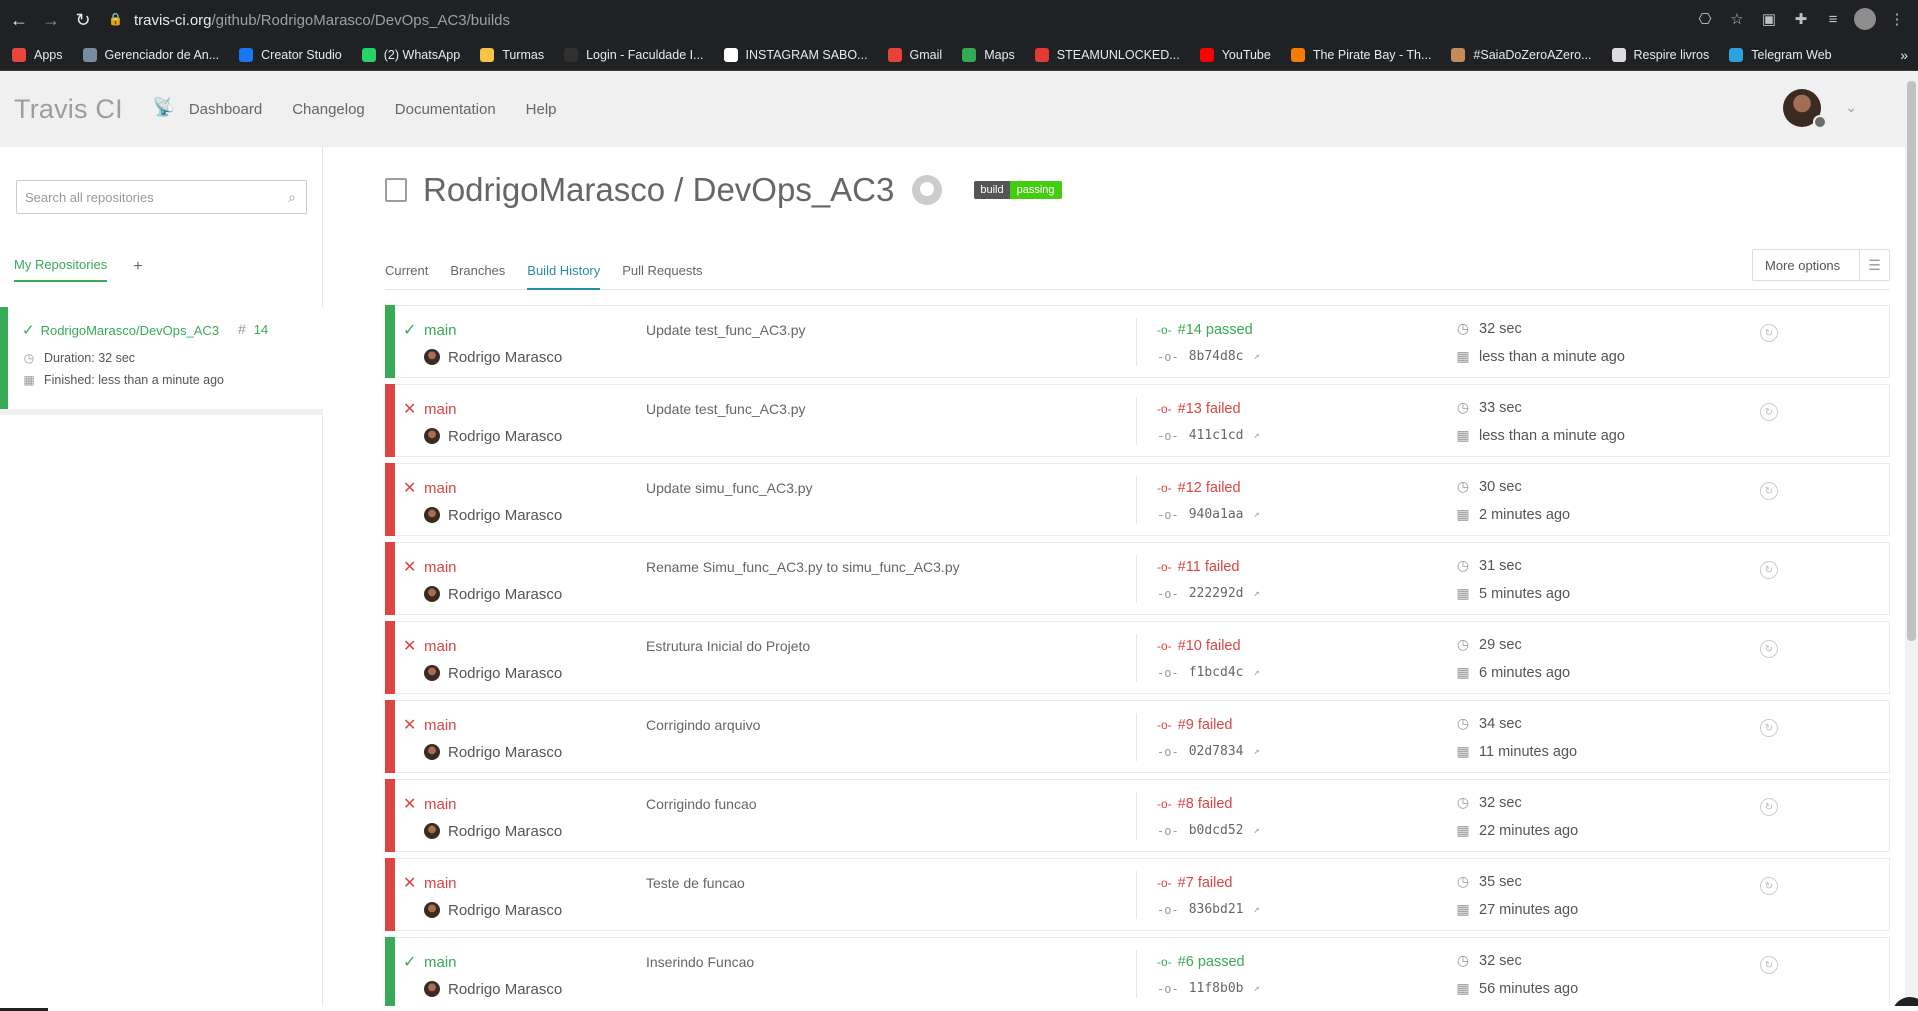 This screenshot has width=1918, height=1011. Describe the element at coordinates (1769, 19) in the screenshot. I see `extension-icon: ▣` at that location.